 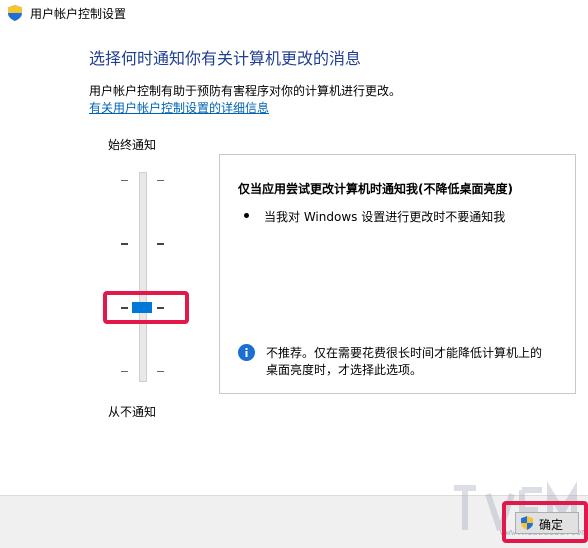 I want to click on slider-highlight-box, so click(x=146, y=307).